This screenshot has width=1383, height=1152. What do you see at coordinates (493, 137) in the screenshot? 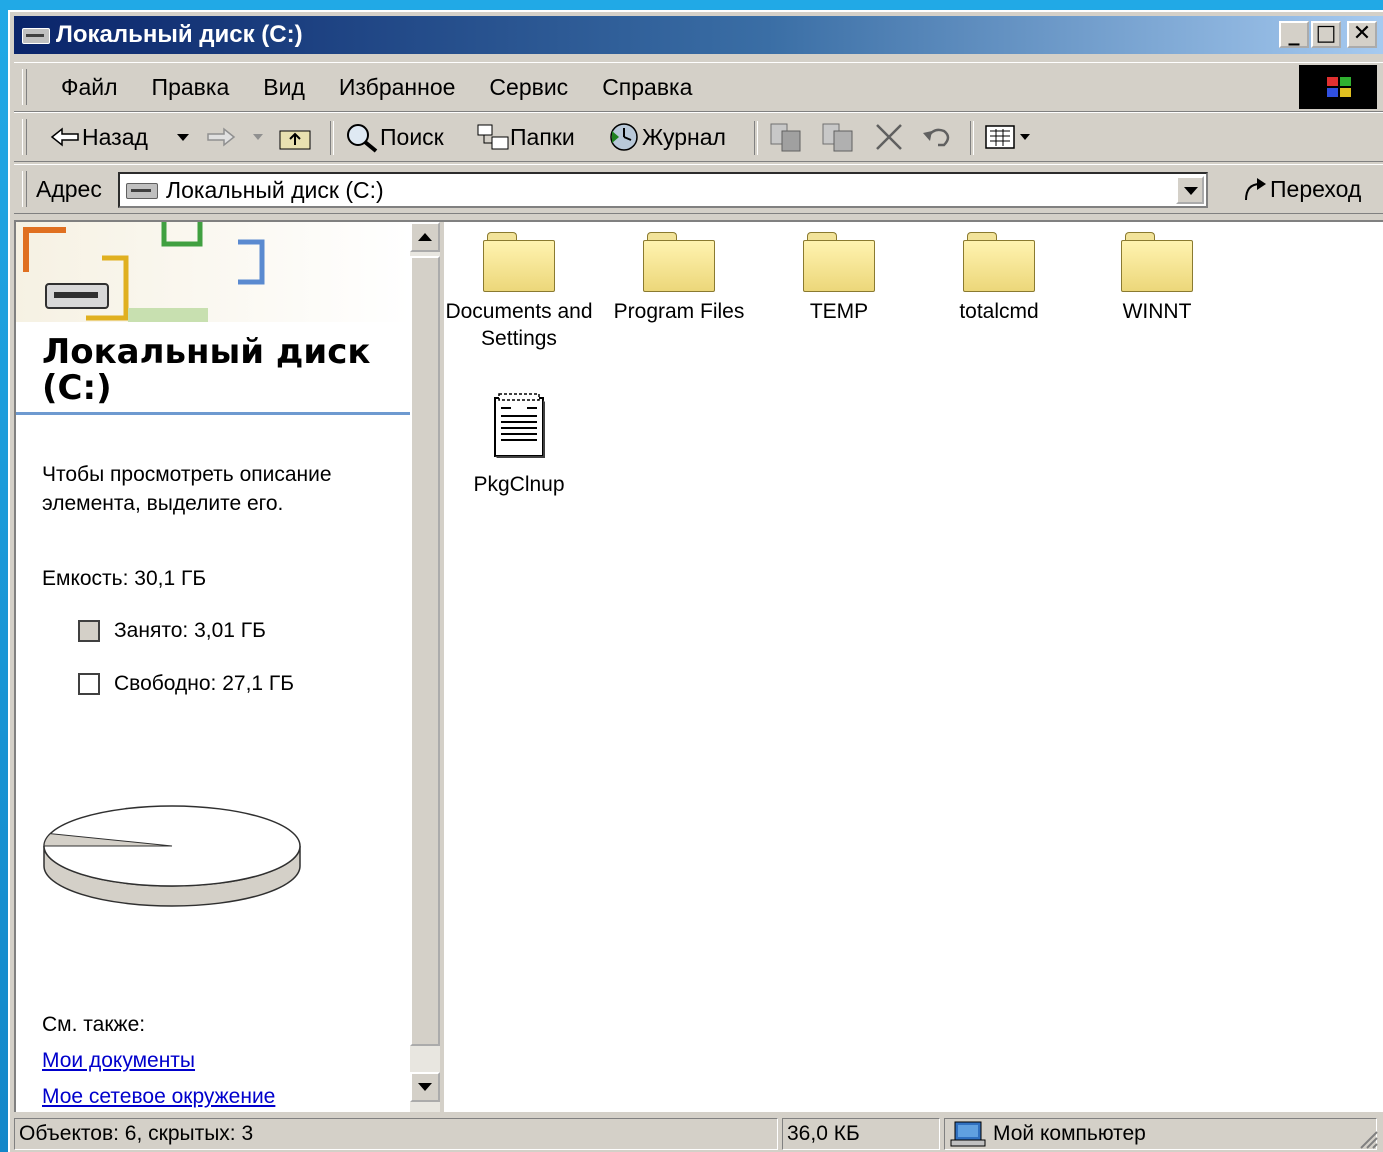
I see `folders-icon` at bounding box center [493, 137].